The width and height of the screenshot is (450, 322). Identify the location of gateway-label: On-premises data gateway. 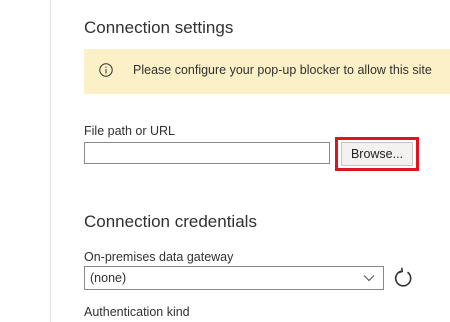
(159, 257).